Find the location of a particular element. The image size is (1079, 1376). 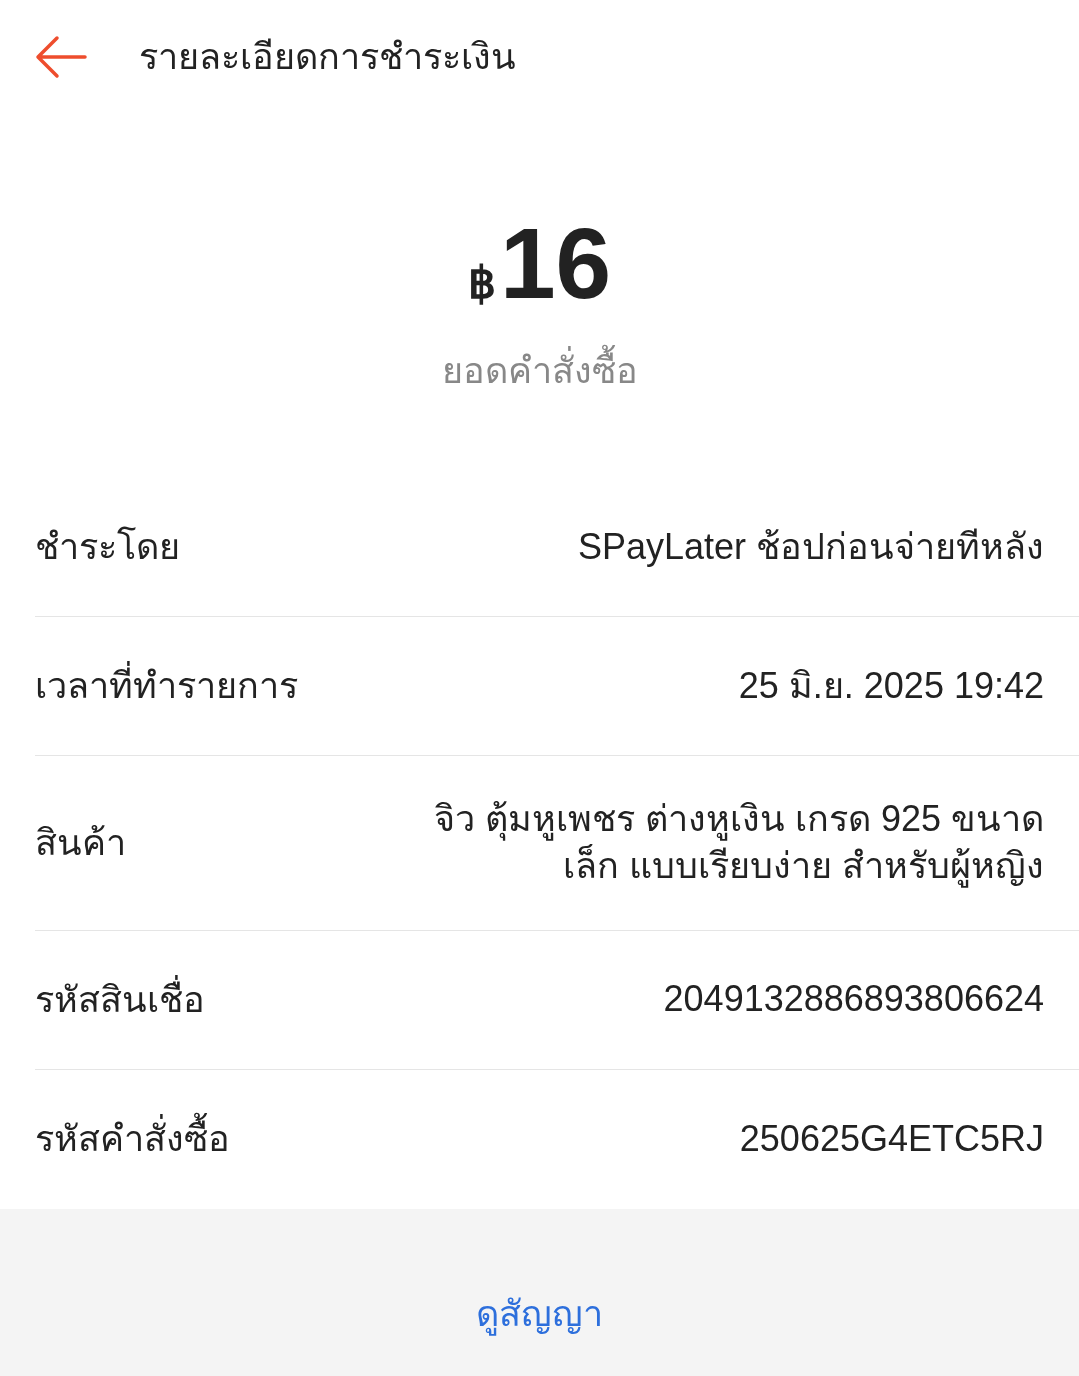

detail-label: ชำระโดย is located at coordinates (107, 547).